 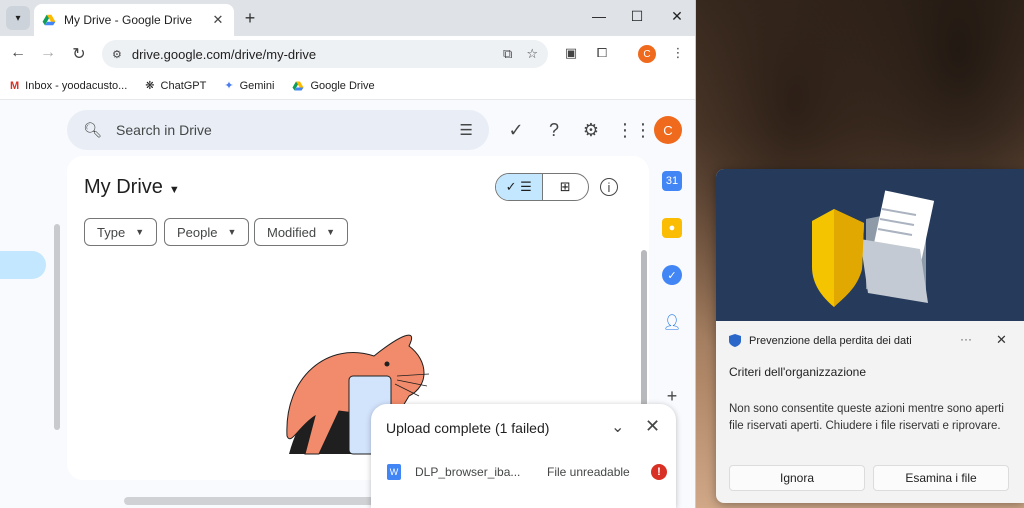 What do you see at coordinates (325, 54) in the screenshot?
I see `address-bar: ⚙ drive.google.com/drive/my-drive ⧉ ☆` at bounding box center [325, 54].